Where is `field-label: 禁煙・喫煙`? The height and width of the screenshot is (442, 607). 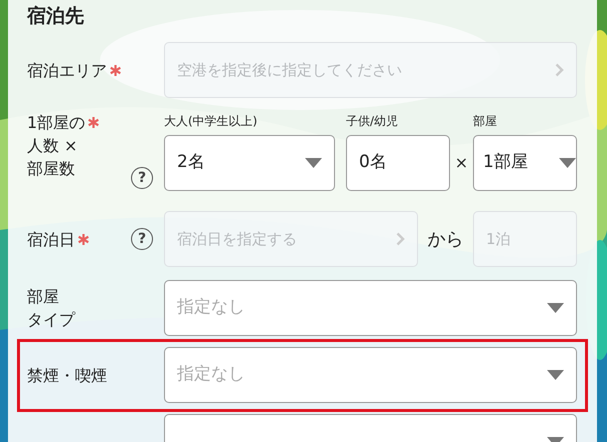 field-label: 禁煙・喫煙 is located at coordinates (67, 375).